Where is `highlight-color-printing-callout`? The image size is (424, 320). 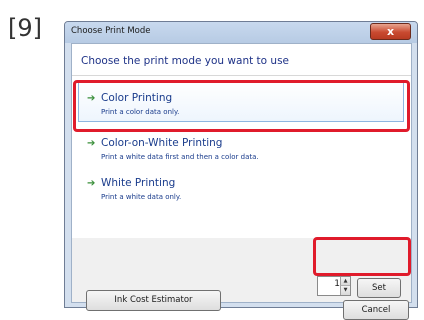
highlight-color-printing-callout is located at coordinates (241, 106).